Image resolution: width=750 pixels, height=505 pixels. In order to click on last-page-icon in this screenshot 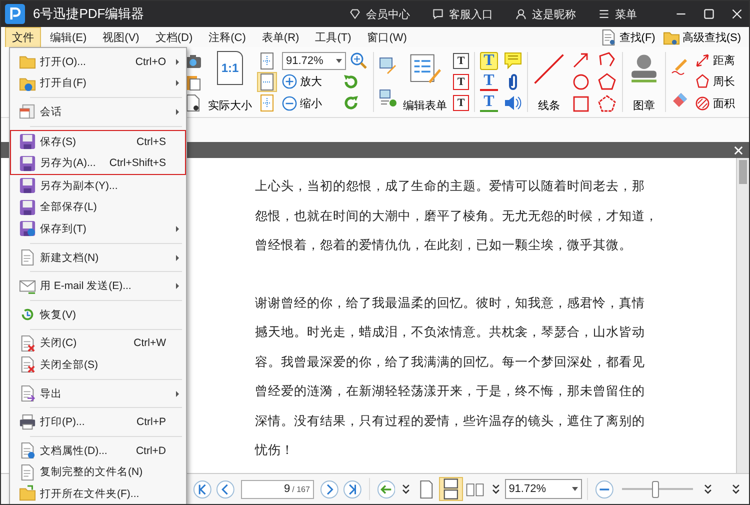, I will do `click(352, 489)`.